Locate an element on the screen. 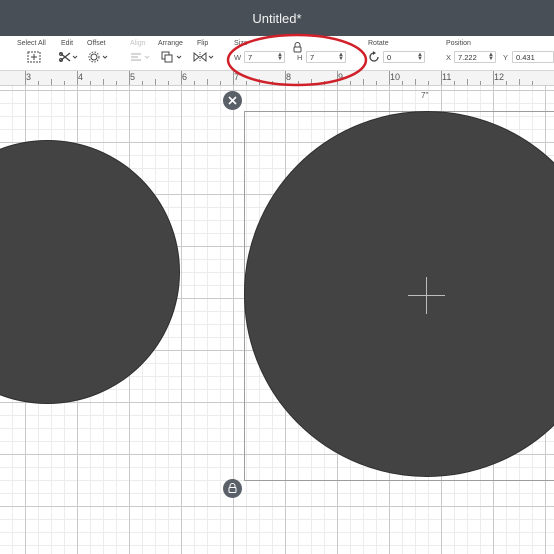 This screenshot has height=554, width=554. flip-icon is located at coordinates (204, 57).